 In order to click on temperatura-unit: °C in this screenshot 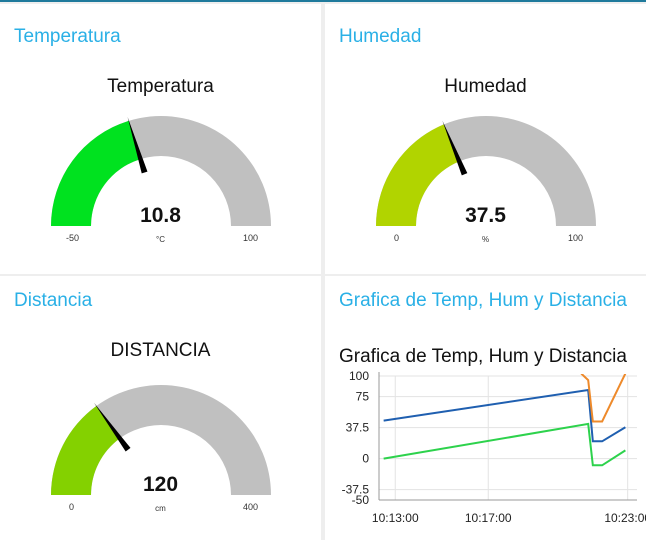, I will do `click(160, 239)`.